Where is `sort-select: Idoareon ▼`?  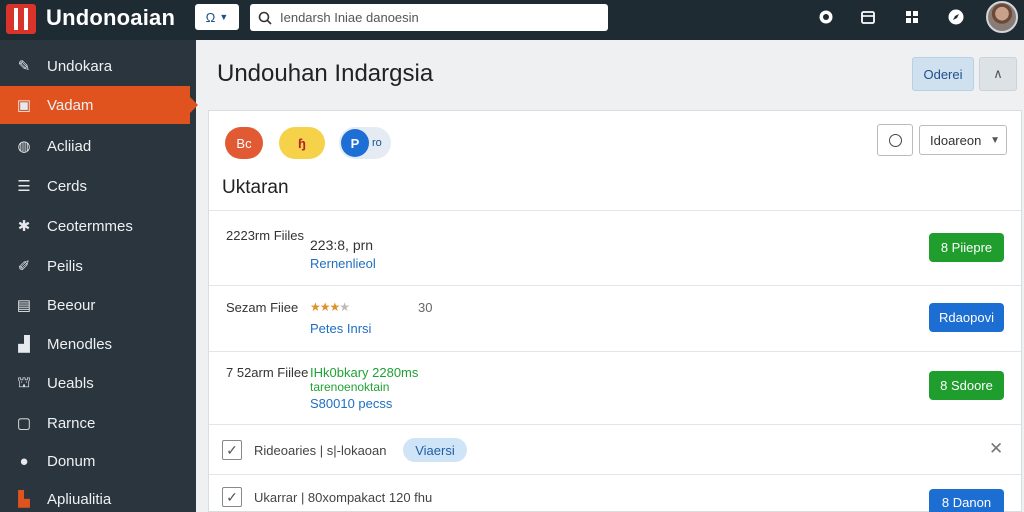
sort-select: Idoareon ▼ is located at coordinates (963, 140).